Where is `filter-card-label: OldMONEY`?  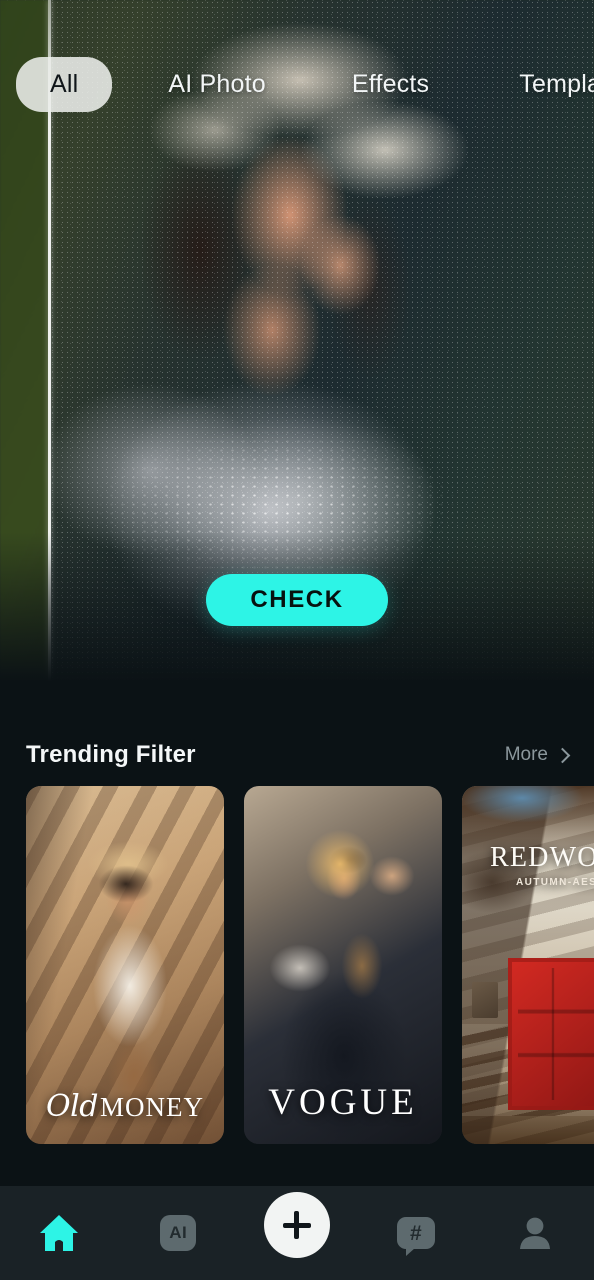
filter-card-label: OldMONEY is located at coordinates (125, 1106).